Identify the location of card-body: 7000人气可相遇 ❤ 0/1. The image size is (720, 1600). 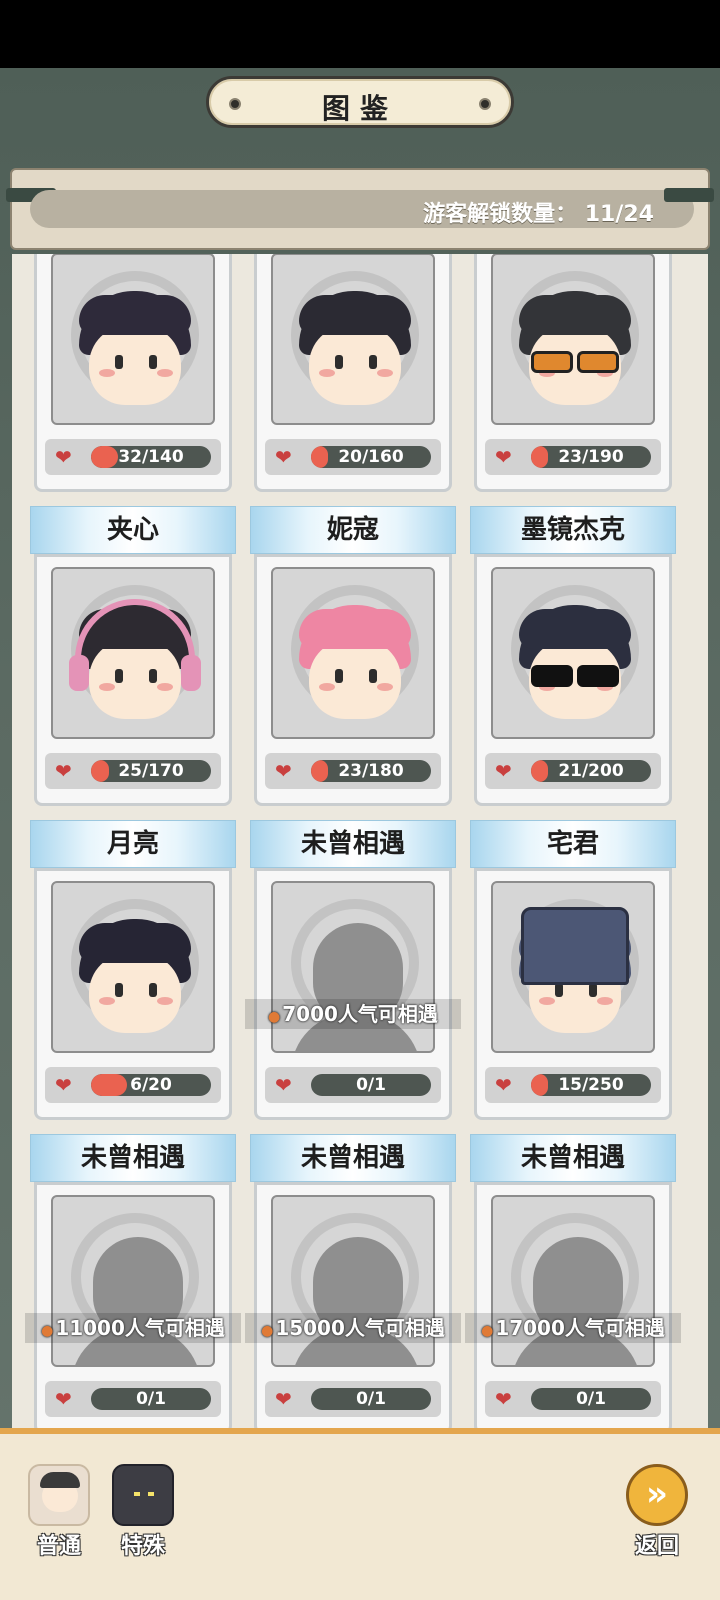
(353, 994).